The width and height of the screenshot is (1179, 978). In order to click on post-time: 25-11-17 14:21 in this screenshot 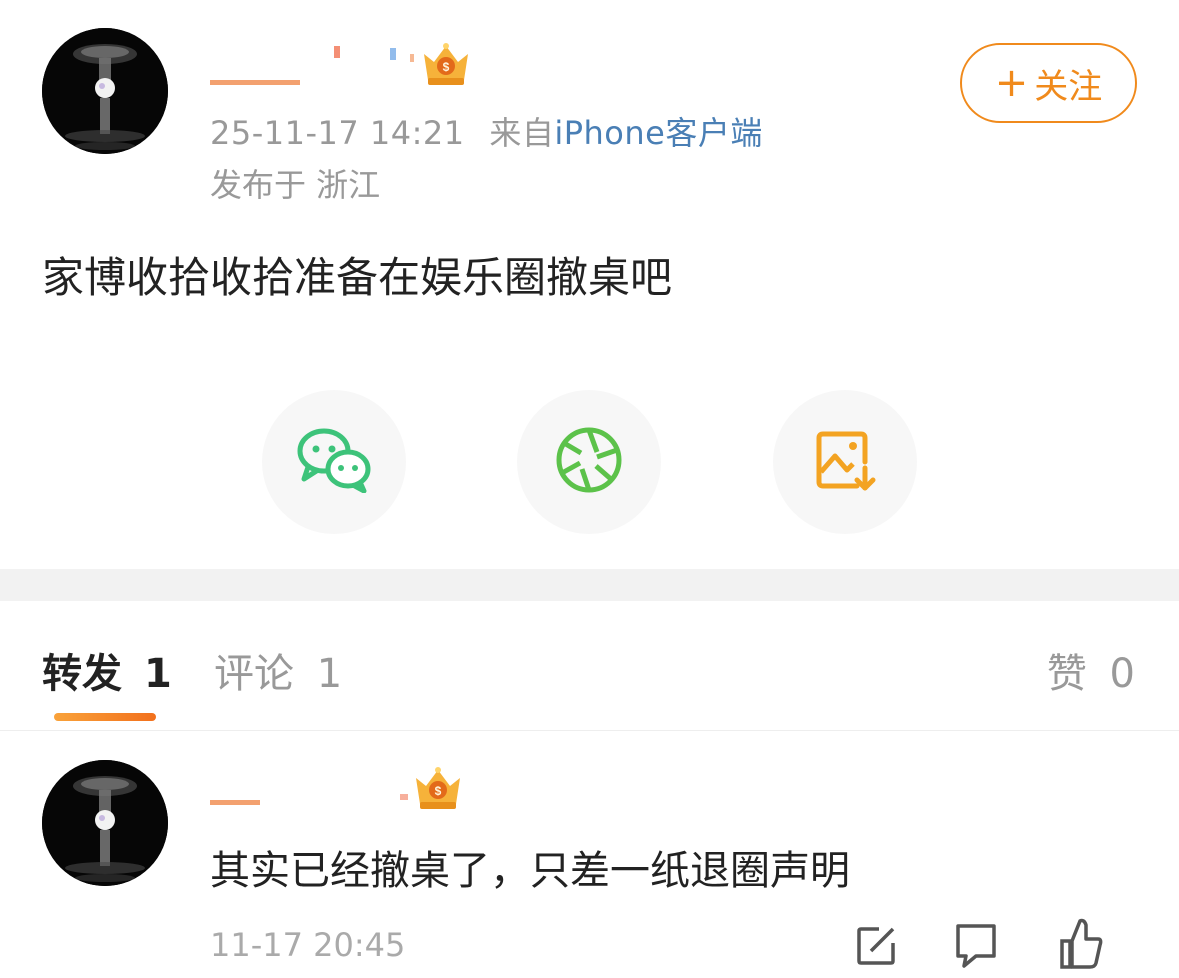, I will do `click(337, 133)`.